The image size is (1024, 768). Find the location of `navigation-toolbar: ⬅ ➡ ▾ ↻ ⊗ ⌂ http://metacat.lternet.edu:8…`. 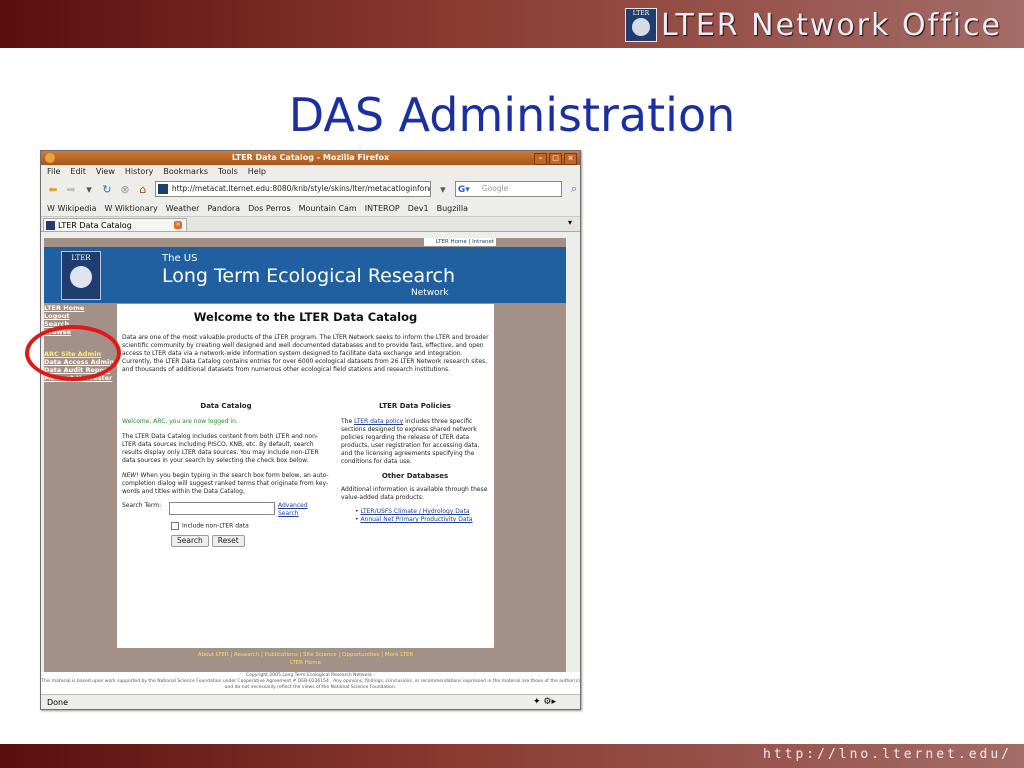

navigation-toolbar: ⬅ ➡ ▾ ↻ ⊗ ⌂ http://metacat.lternet.edu:8… is located at coordinates (310, 189).